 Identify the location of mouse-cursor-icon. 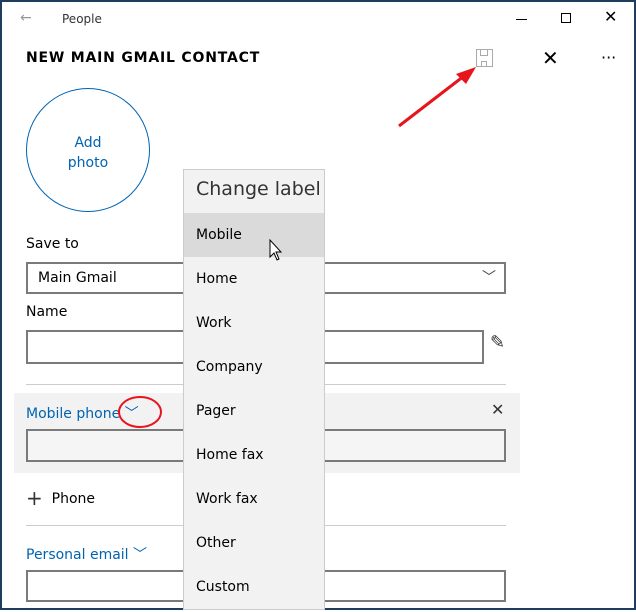
(276, 249).